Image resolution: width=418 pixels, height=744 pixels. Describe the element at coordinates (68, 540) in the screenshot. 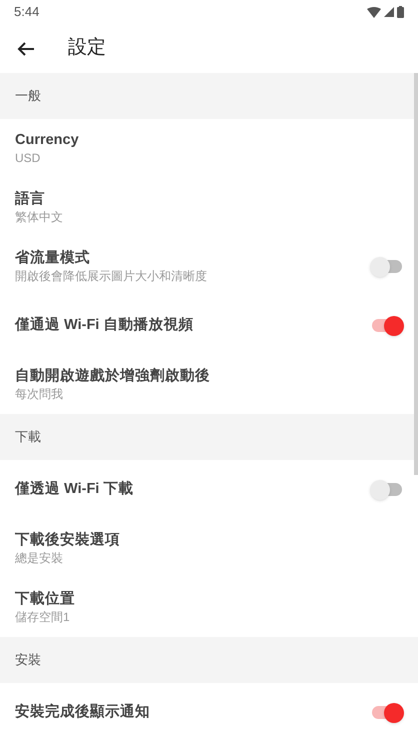

I see `item-title: 下載後安裝選項` at that location.